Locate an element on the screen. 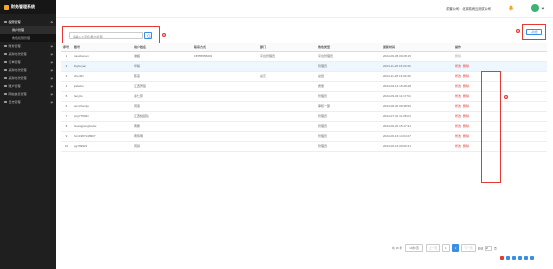  table-row: 6 wenzhenjie 周恩 审核一部 2024-08-30 09:38:56 修改 删除 is located at coordinates (304, 106).